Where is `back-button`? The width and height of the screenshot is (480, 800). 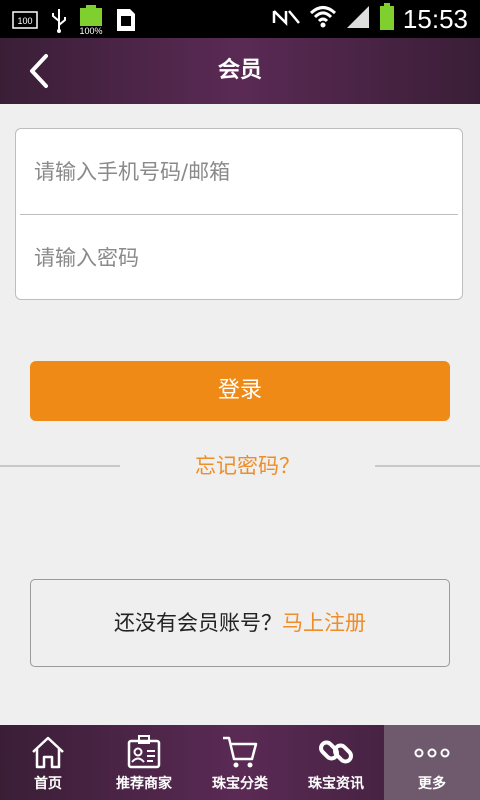
back-button is located at coordinates (39, 71).